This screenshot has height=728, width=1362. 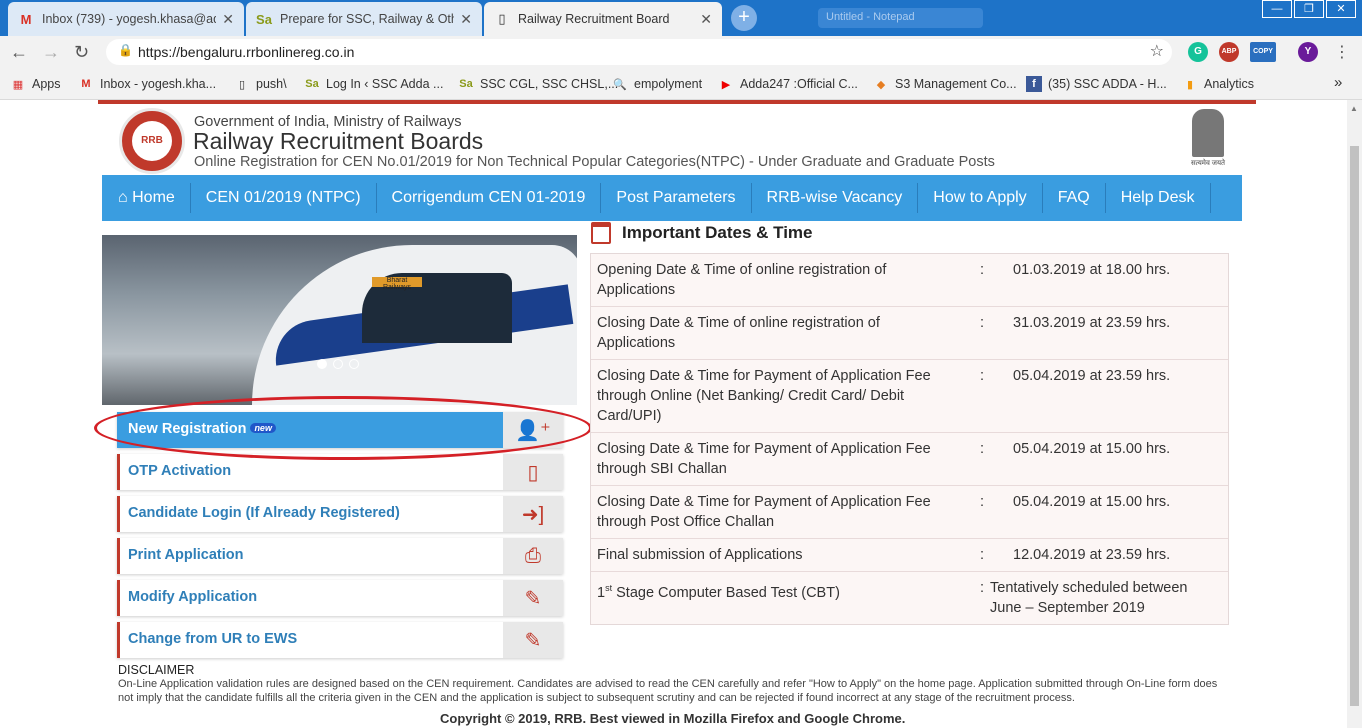 I want to click on scroll-up-icon: ▲, so click(x=1354, y=108).